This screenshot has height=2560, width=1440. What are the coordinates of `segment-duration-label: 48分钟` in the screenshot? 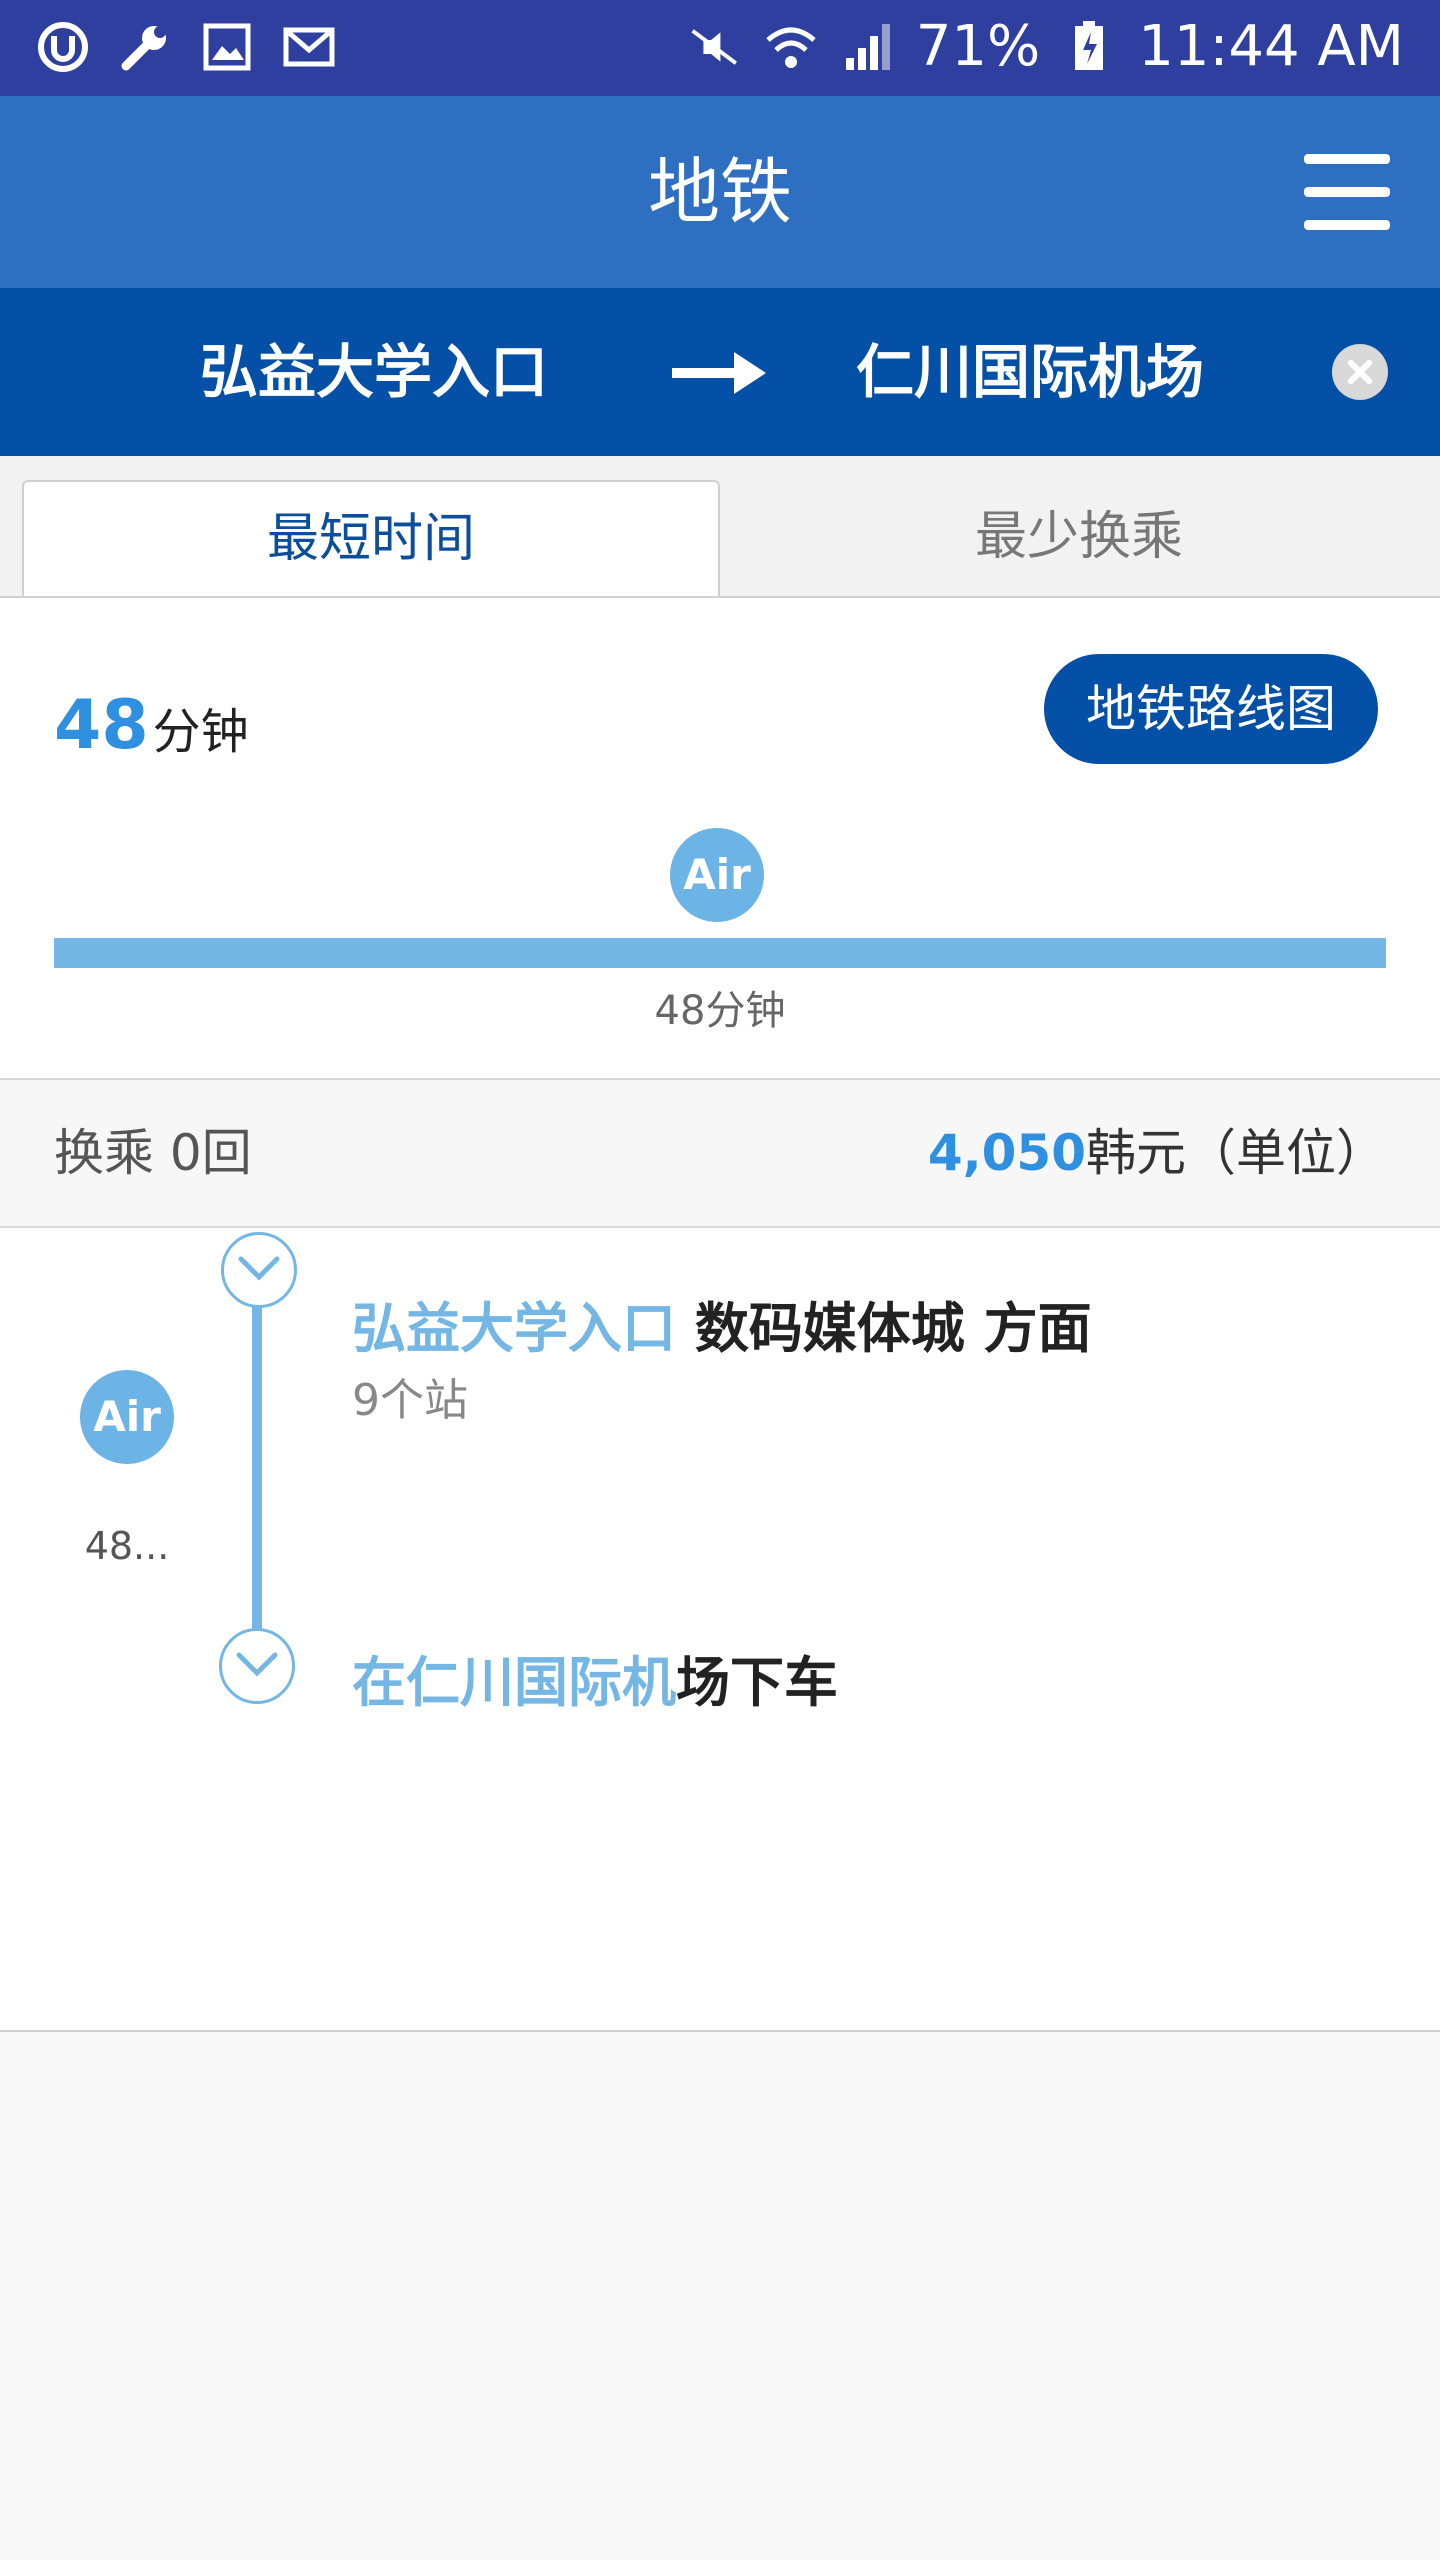 It's located at (720, 1011).